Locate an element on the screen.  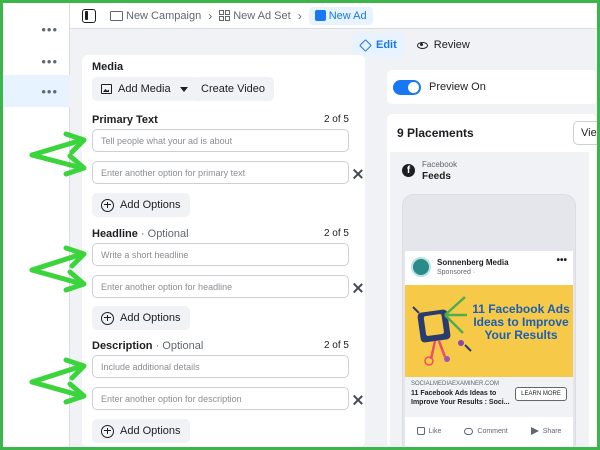
add-media-button: Add Media is located at coordinates (144, 89).